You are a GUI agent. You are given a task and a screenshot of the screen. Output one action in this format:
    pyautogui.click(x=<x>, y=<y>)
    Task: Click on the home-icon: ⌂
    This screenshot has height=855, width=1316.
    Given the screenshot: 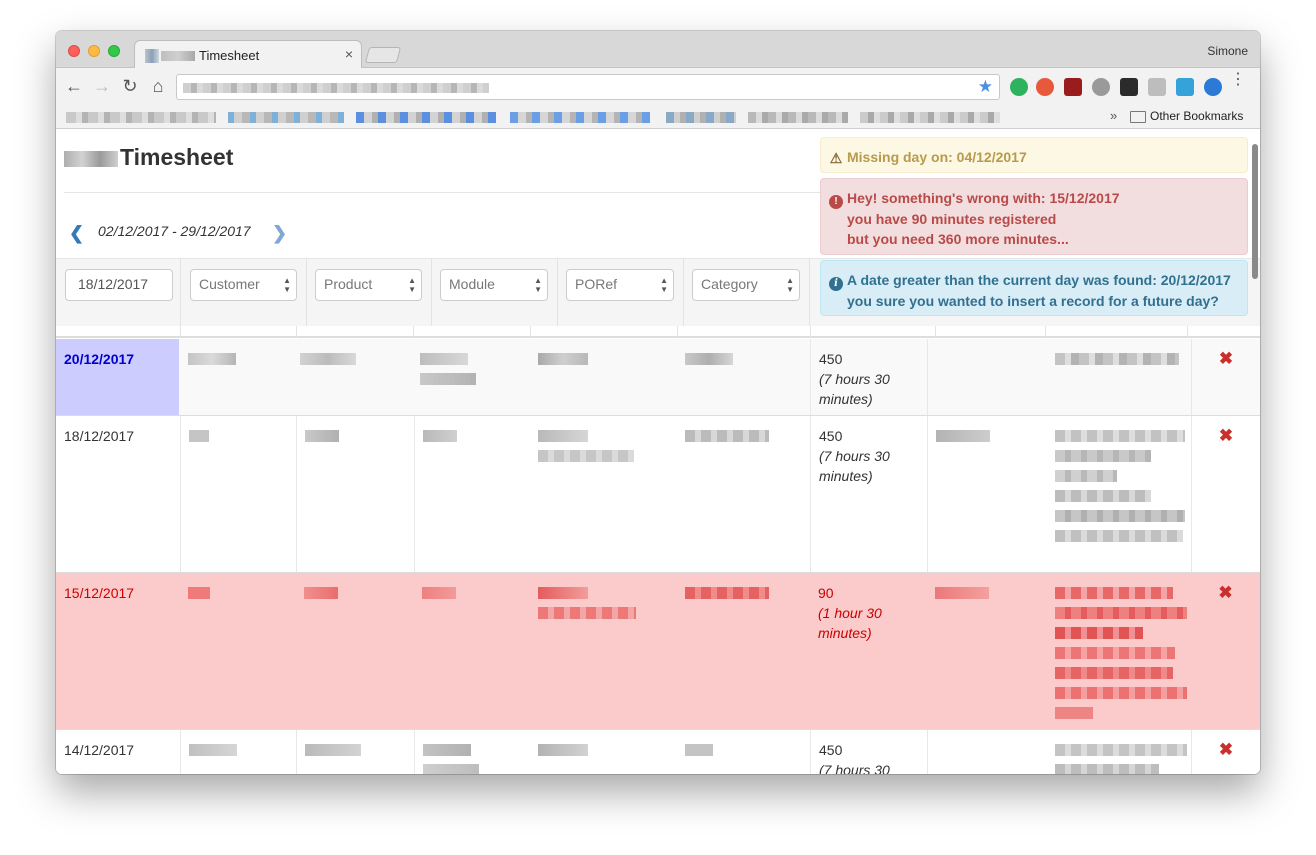 What is the action you would take?
    pyautogui.click(x=158, y=86)
    